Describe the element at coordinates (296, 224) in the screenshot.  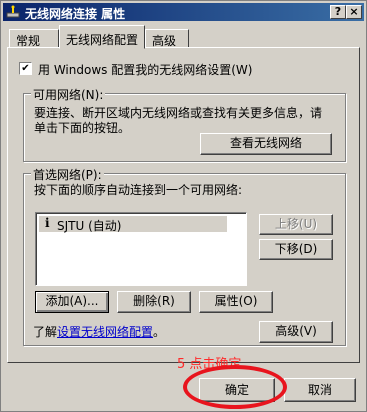
I see `move-up-button: 上移(U)` at that location.